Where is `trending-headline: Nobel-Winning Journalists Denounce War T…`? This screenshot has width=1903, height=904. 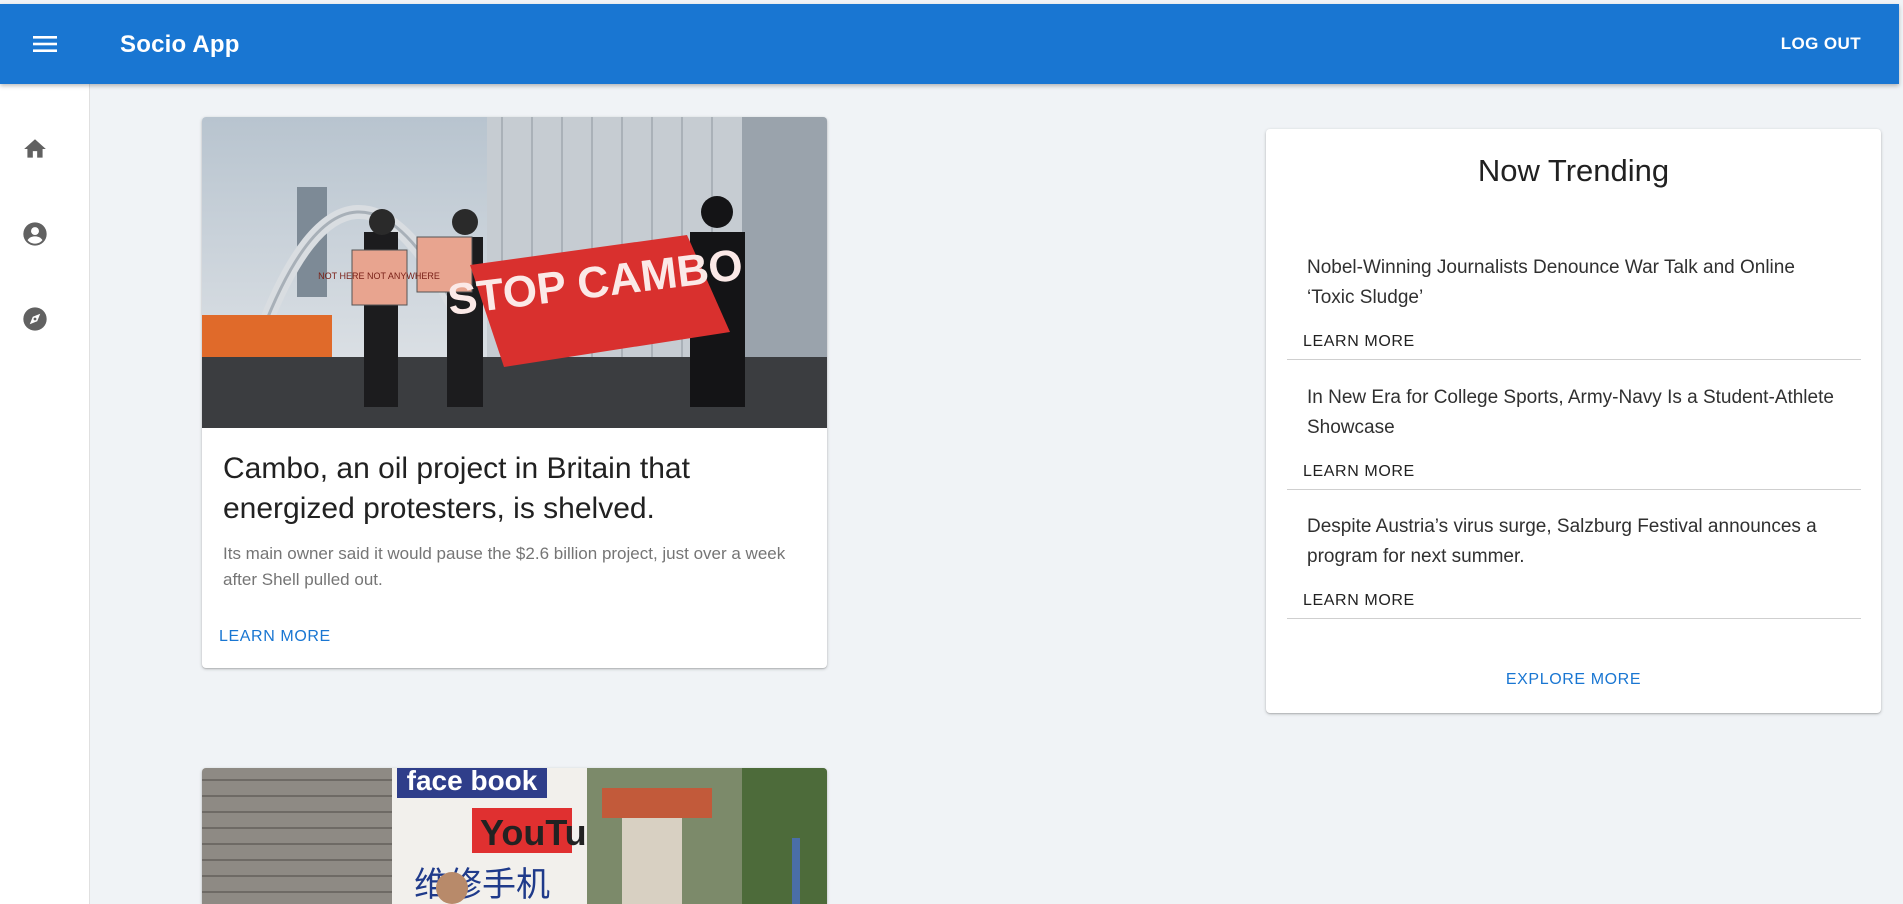 trending-headline: Nobel-Winning Journalists Denounce War T… is located at coordinates (1577, 283).